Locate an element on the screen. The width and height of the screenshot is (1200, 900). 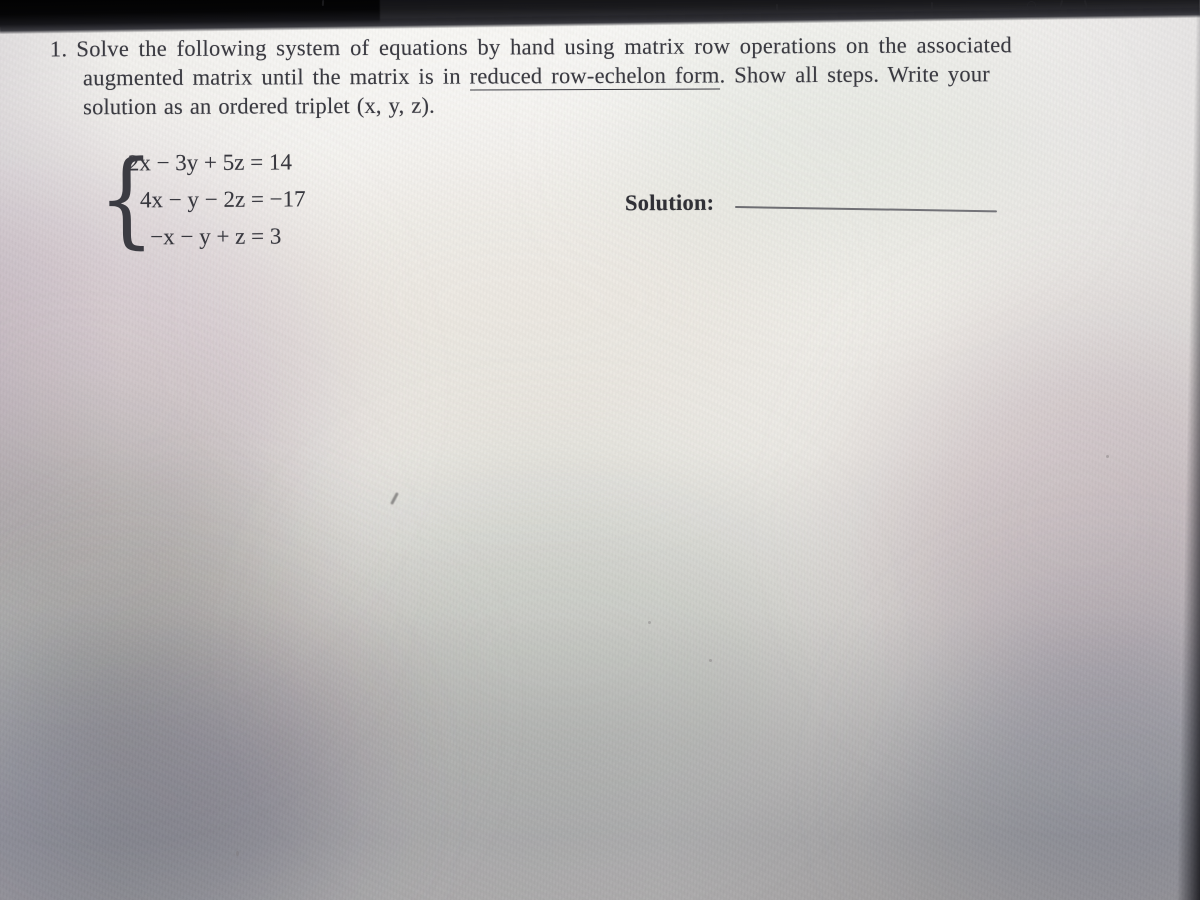
solution-answer-line is located at coordinates (865, 209).